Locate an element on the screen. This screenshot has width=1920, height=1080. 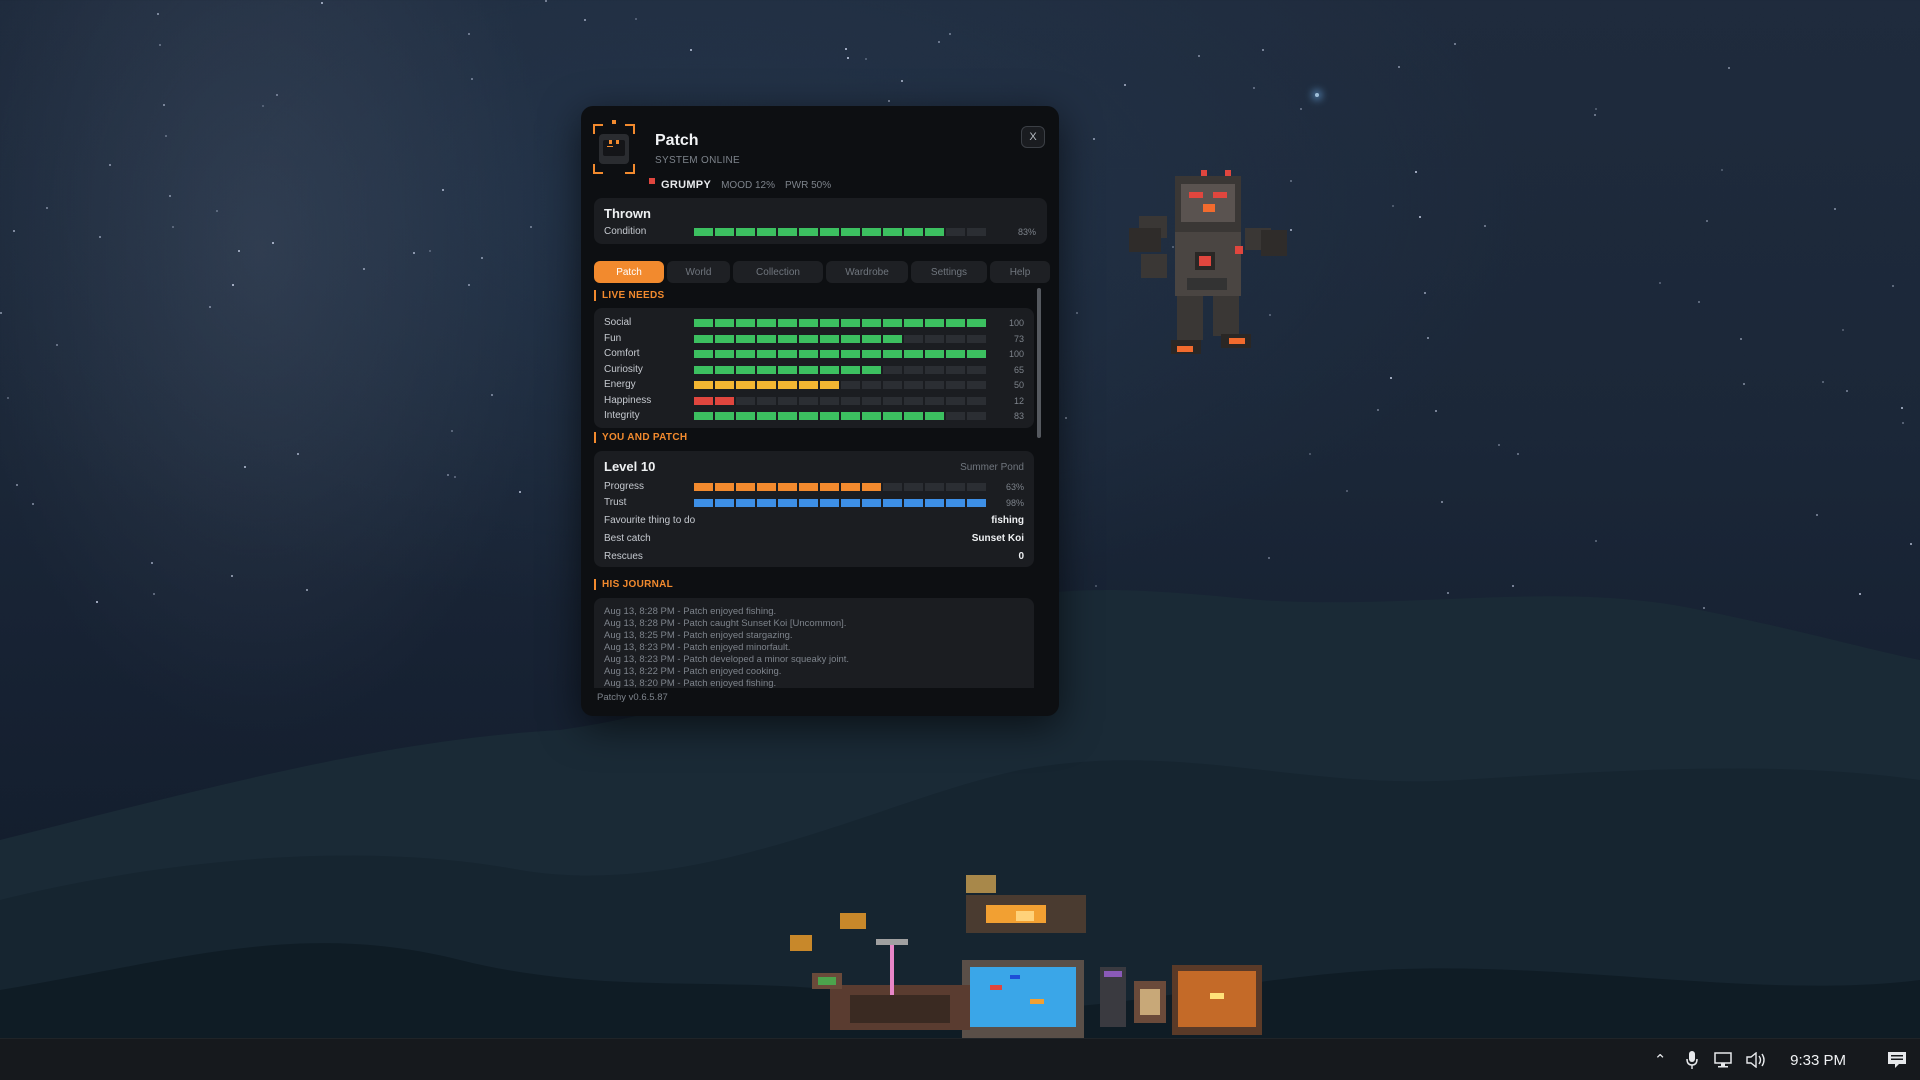
favourite-value: fishing is located at coordinates (1007, 520).